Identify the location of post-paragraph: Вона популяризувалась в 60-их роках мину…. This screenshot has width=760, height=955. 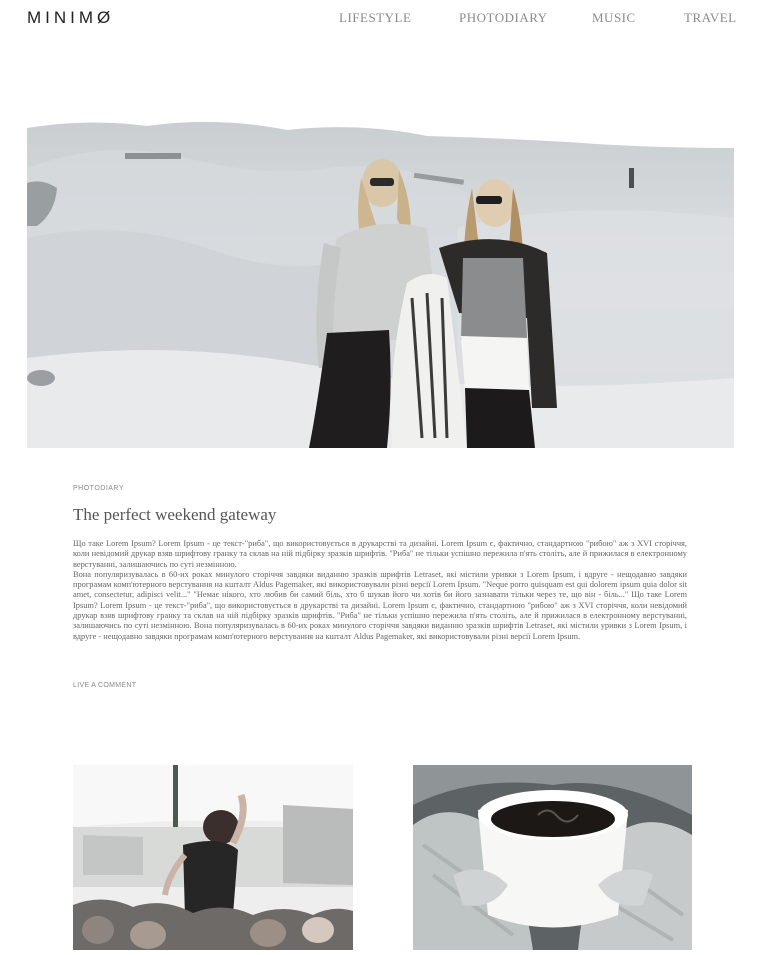
(380, 605).